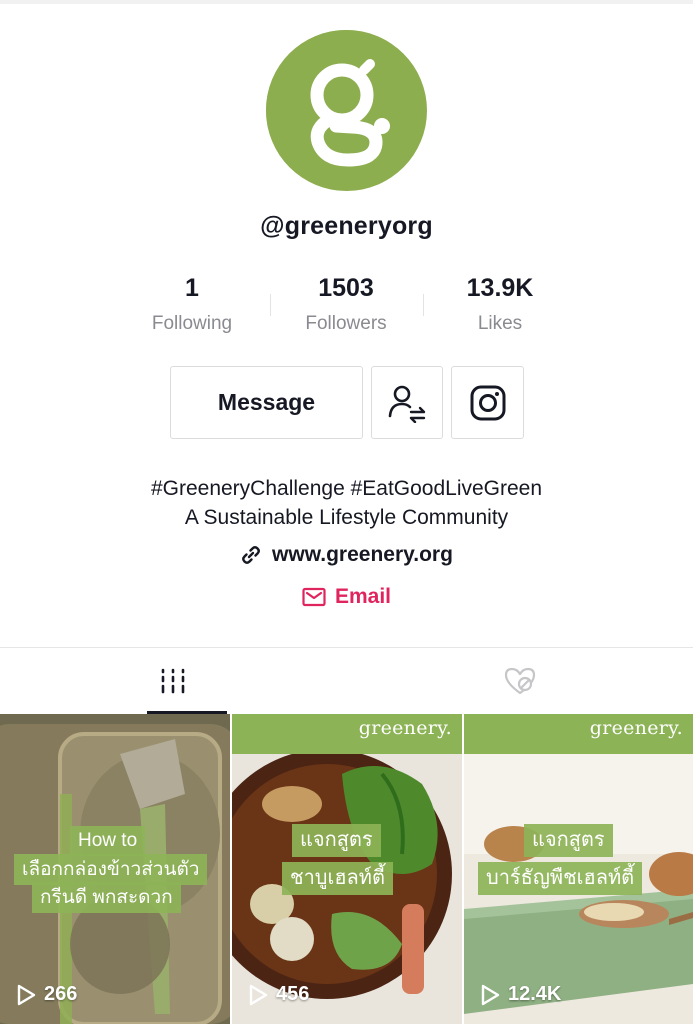 The height and width of the screenshot is (1024, 693). I want to click on bio-line-1: #GreeneryChallenge #EatGoodLiveGreen, so click(346, 488).